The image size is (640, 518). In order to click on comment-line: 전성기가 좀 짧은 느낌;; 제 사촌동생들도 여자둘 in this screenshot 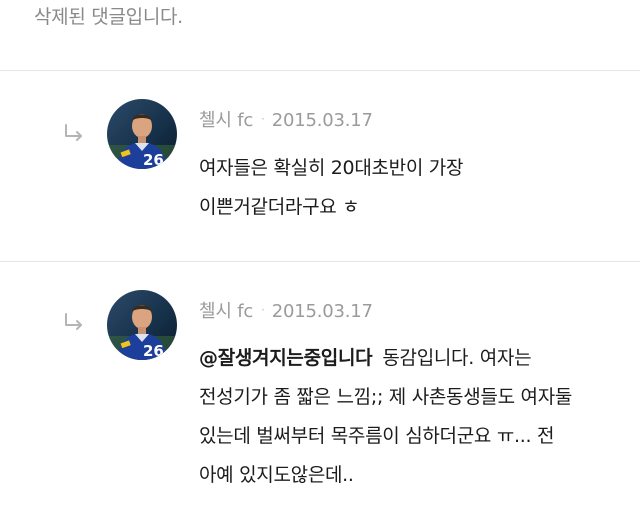, I will do `click(386, 397)`.